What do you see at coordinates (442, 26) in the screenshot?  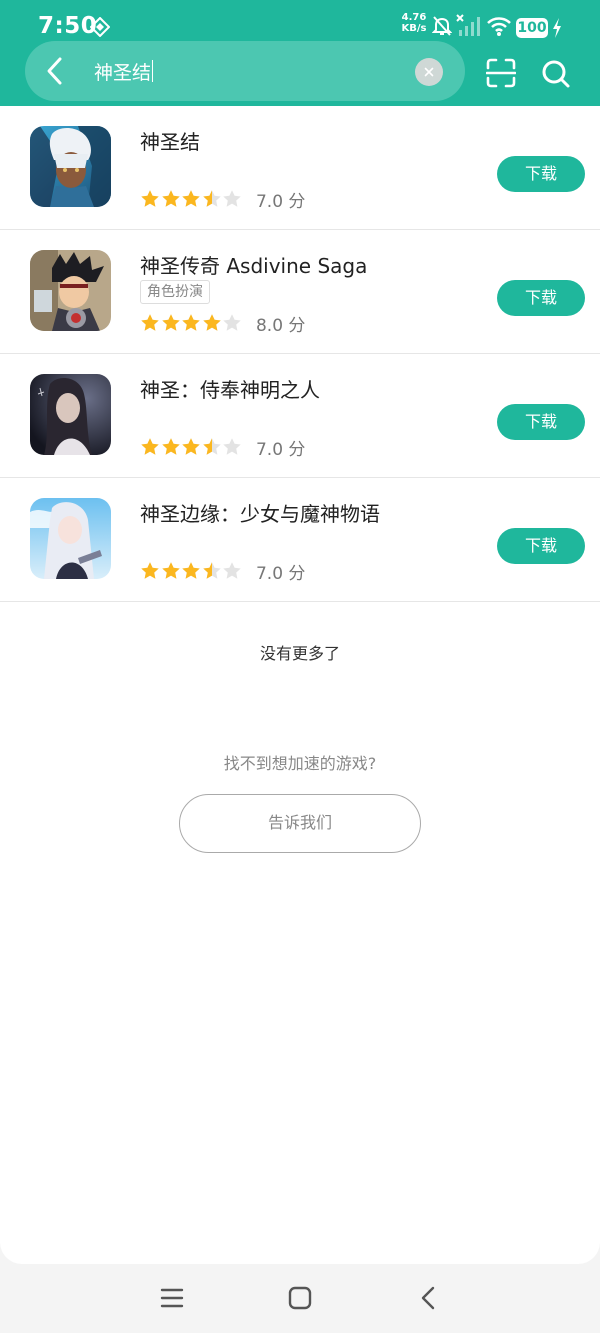 I see `mute-icon` at bounding box center [442, 26].